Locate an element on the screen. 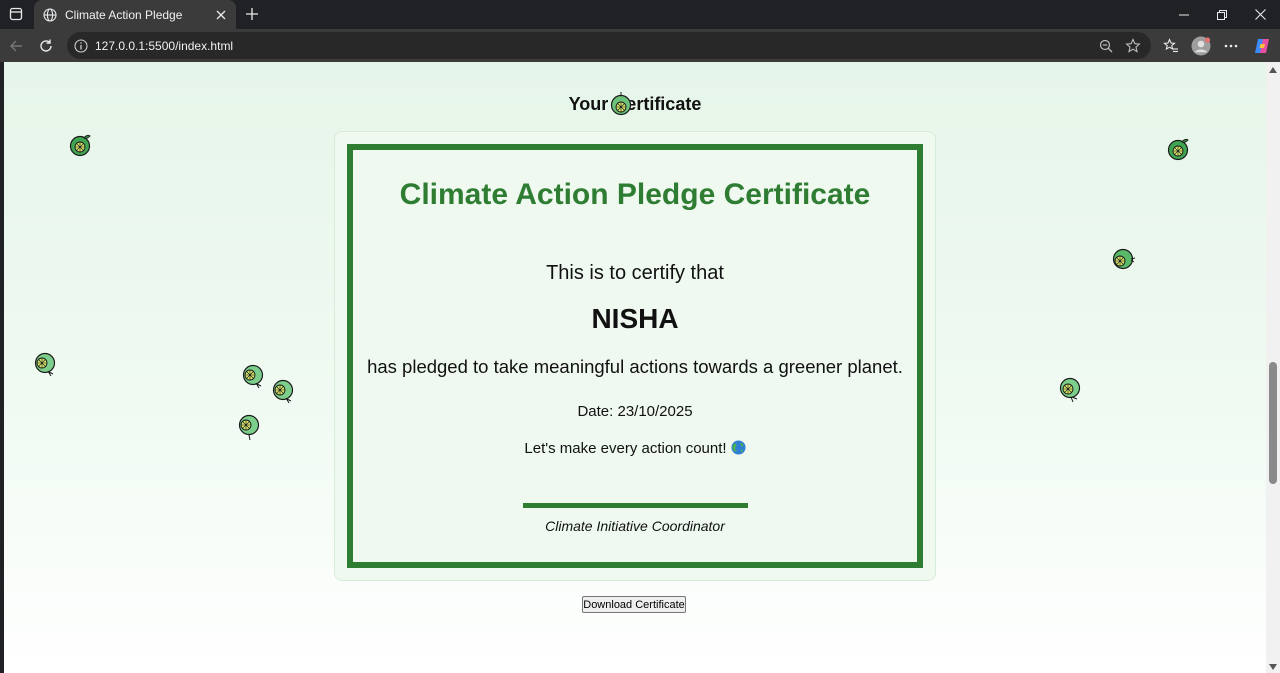 The image size is (1280, 673). tab-actions-icon is located at coordinates (16, 14).